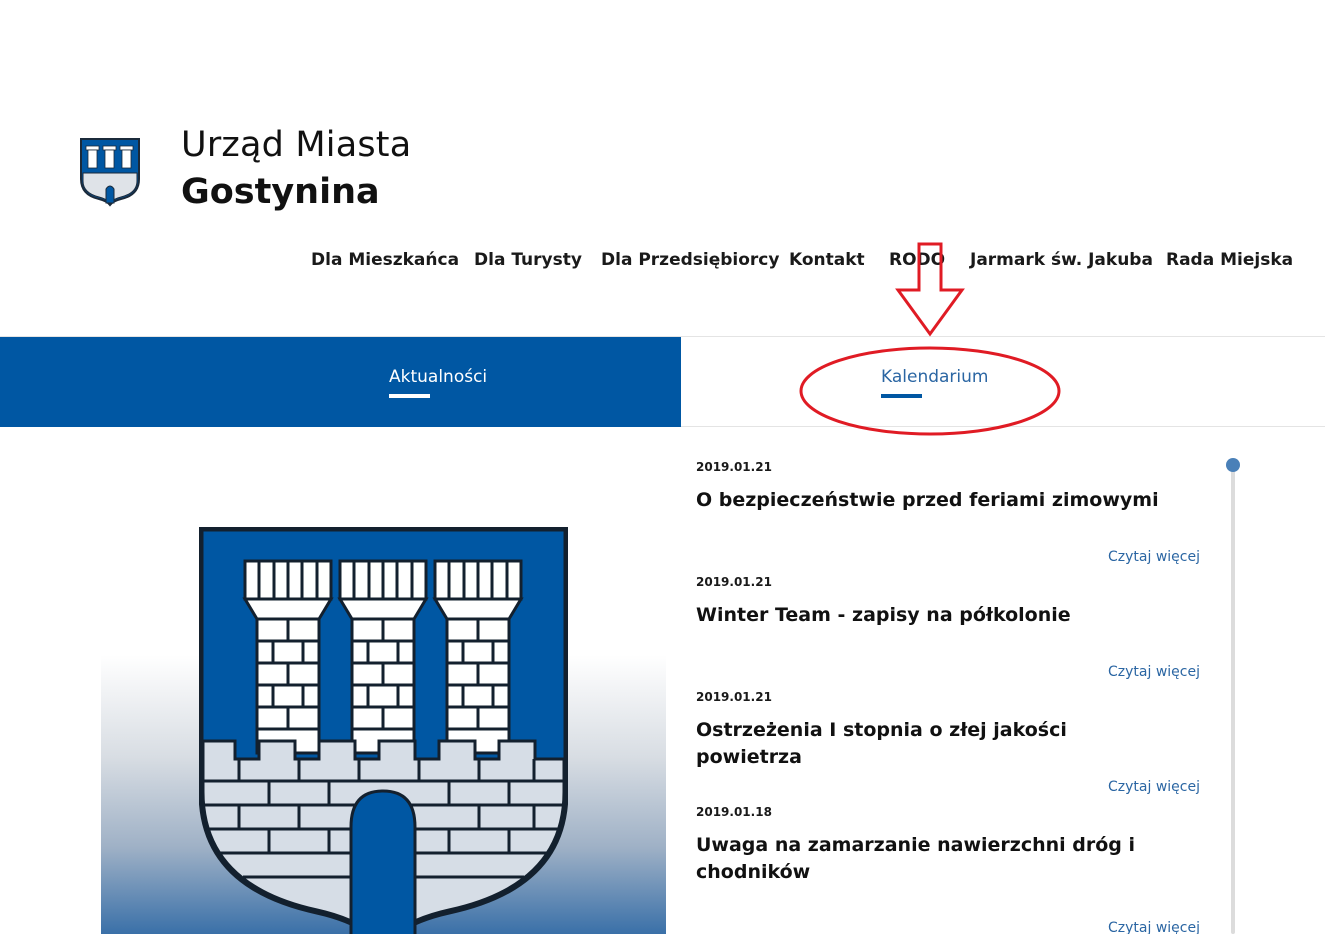 The height and width of the screenshot is (934, 1325). What do you see at coordinates (936, 500) in the screenshot?
I see `news-title-link: O bezpieczeństwie przed feriami zimowymi` at bounding box center [936, 500].